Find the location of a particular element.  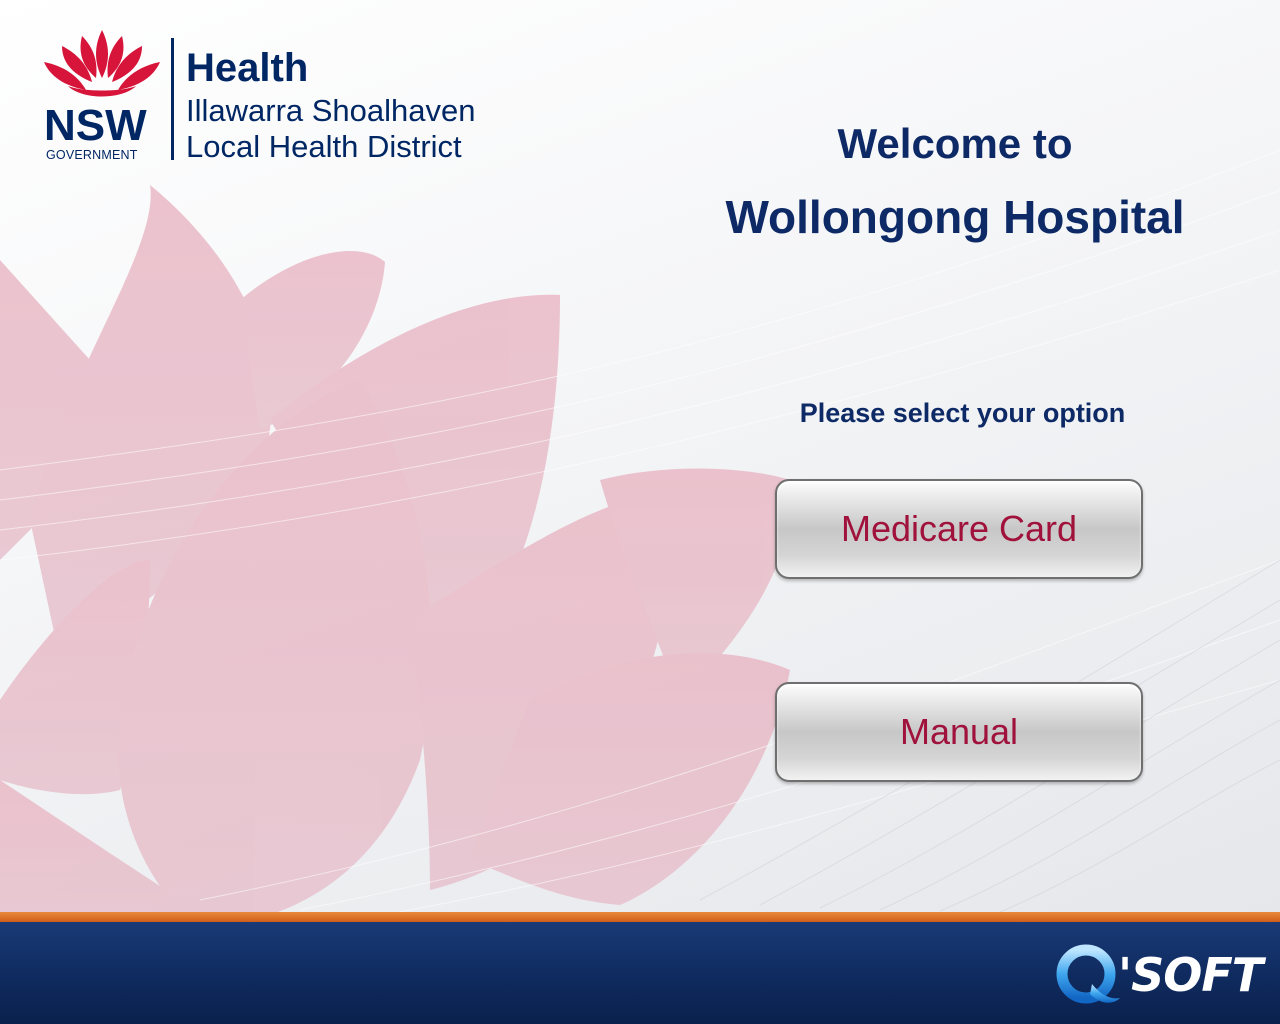

qsoft-q-icon is located at coordinates (1088, 974).